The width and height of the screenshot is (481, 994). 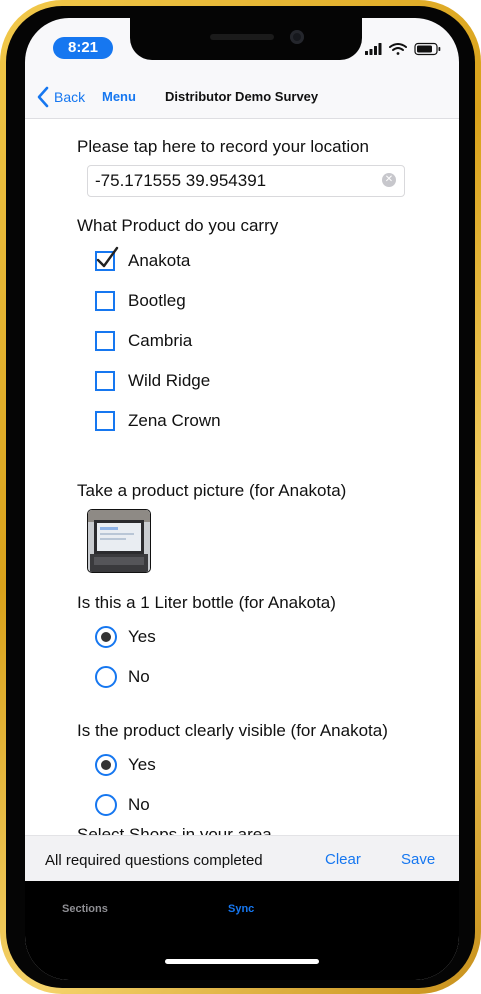 What do you see at coordinates (389, 180) in the screenshot?
I see `clear-field-icon: ✕` at bounding box center [389, 180].